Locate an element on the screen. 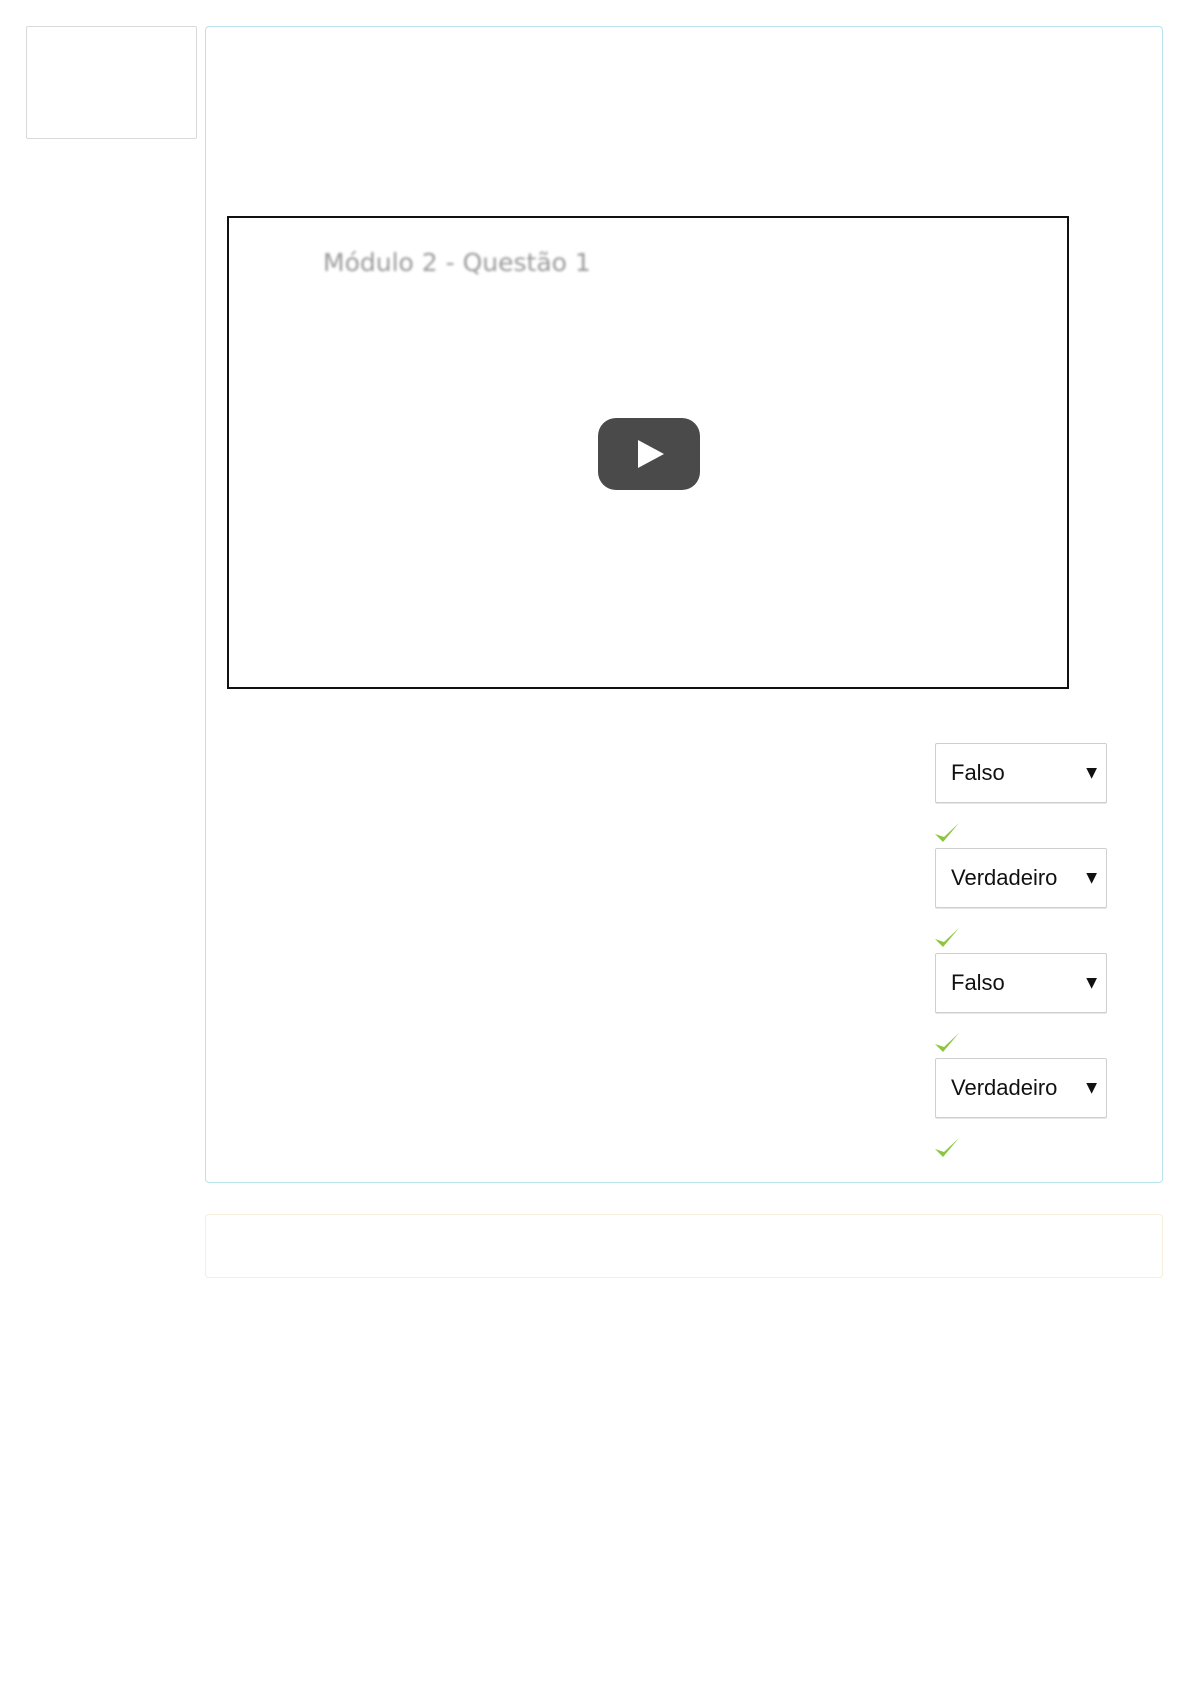 Image resolution: width=1188 pixels, height=1682 pixels. play-button is located at coordinates (649, 454).